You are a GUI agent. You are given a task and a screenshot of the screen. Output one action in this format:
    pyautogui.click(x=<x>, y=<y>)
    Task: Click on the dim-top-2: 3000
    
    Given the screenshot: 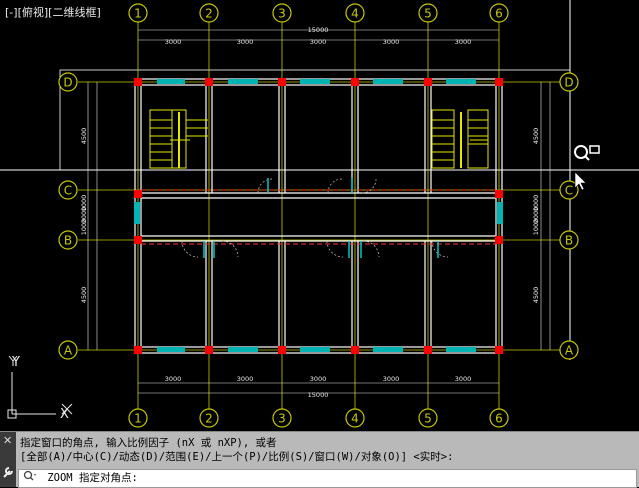 What is the action you would take?
    pyautogui.click(x=318, y=42)
    